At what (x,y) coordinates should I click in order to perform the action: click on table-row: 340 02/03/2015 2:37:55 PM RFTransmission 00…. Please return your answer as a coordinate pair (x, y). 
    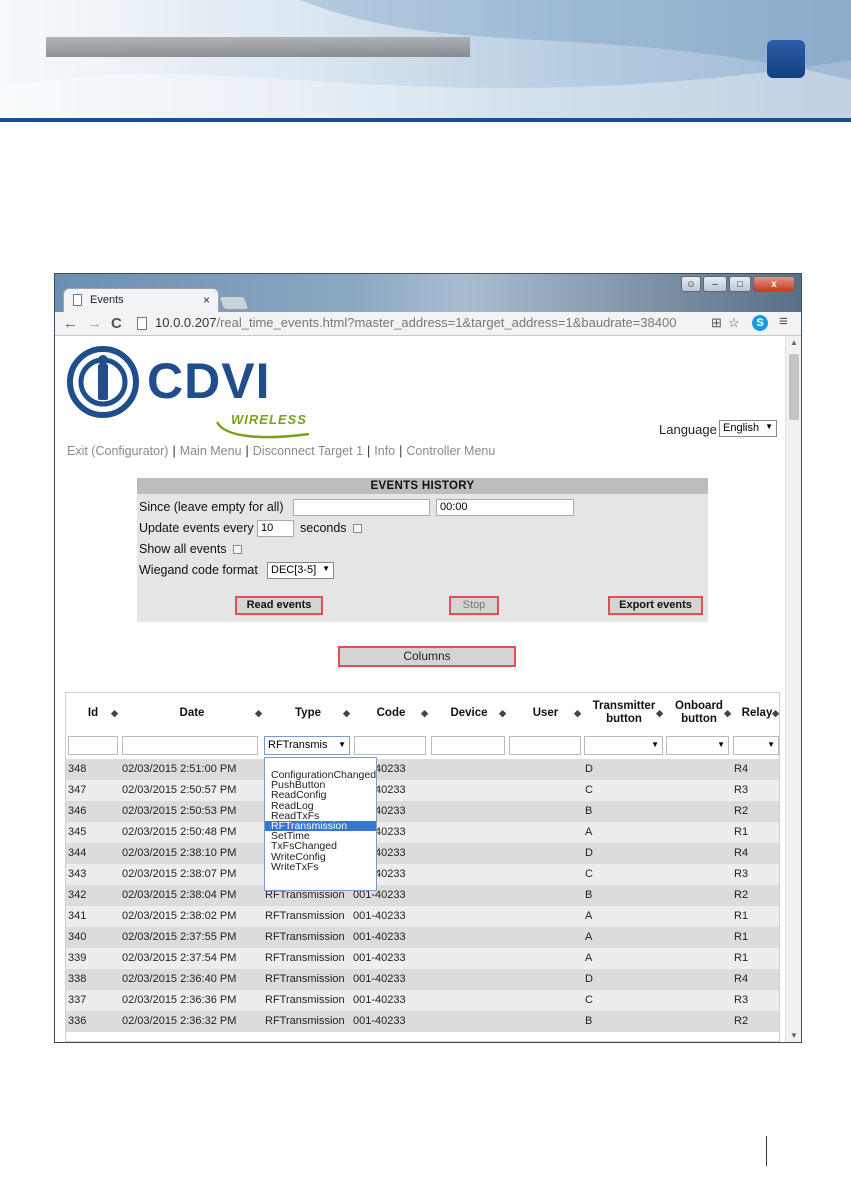
    Looking at the image, I should click on (422, 937).